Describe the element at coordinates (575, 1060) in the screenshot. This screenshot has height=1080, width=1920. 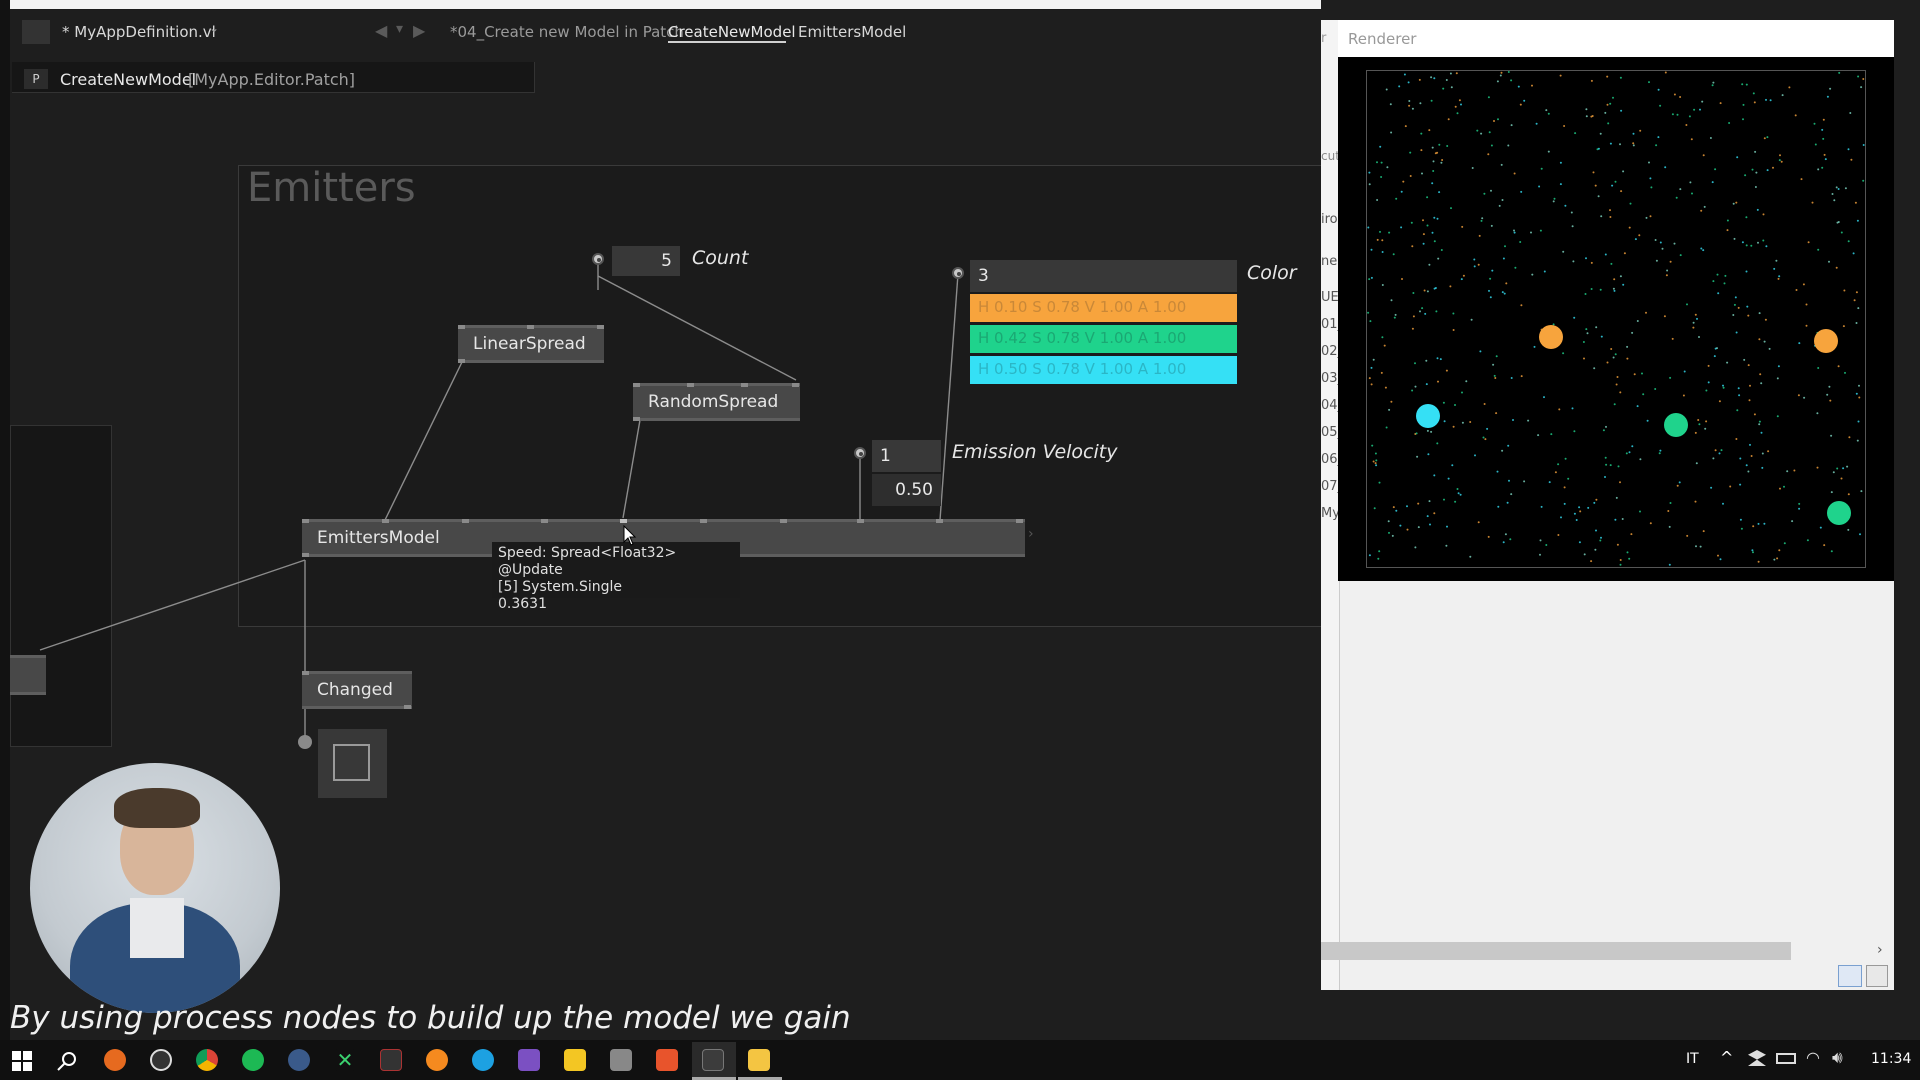
I see `sticky-notes-icon` at that location.